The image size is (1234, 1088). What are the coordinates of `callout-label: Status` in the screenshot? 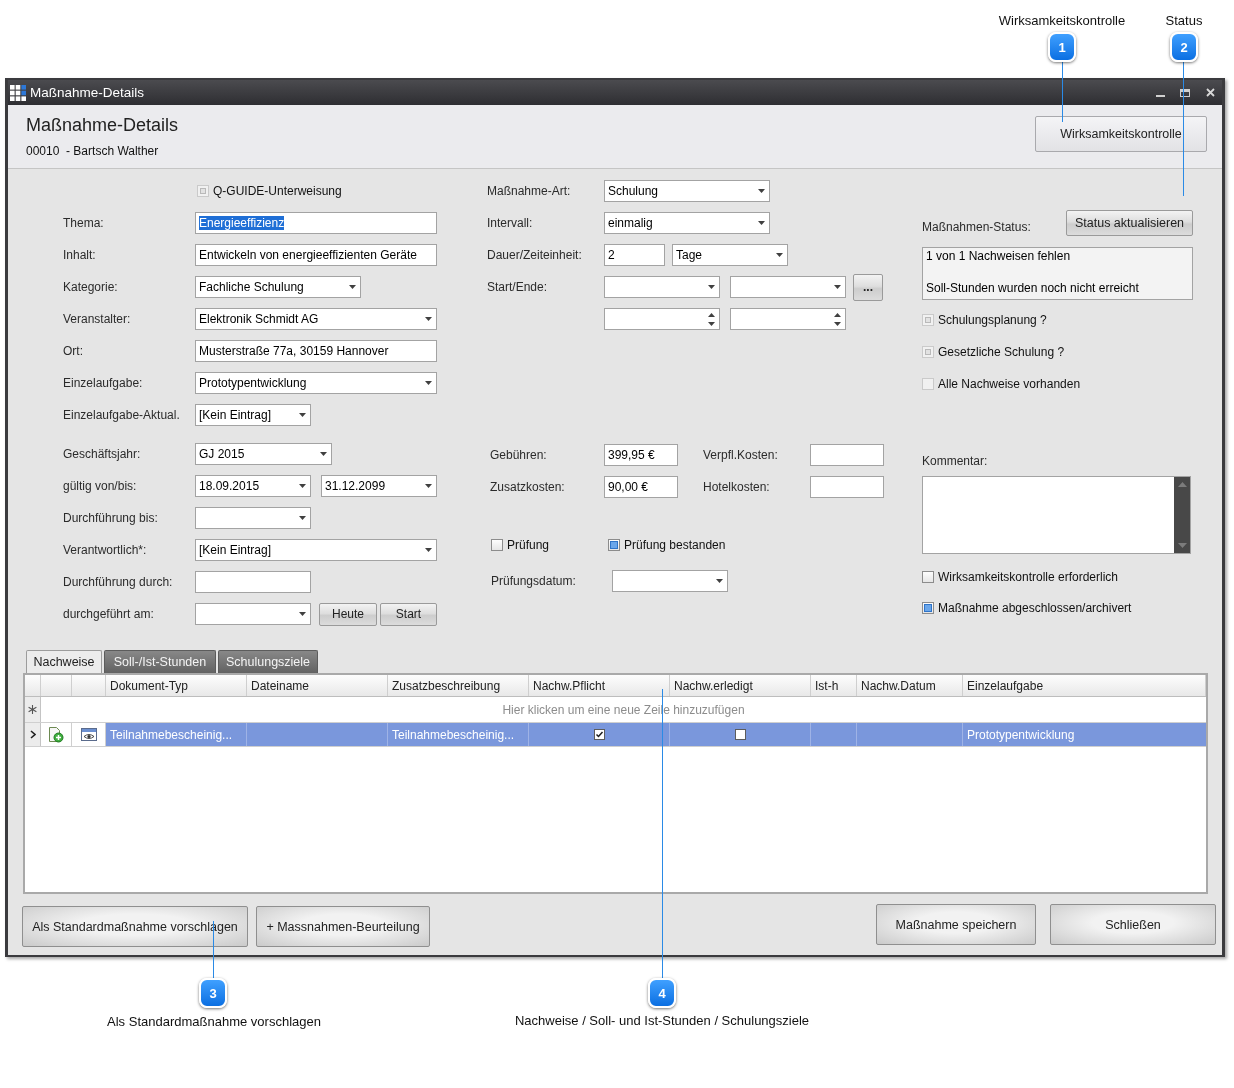 It's located at (1184, 20).